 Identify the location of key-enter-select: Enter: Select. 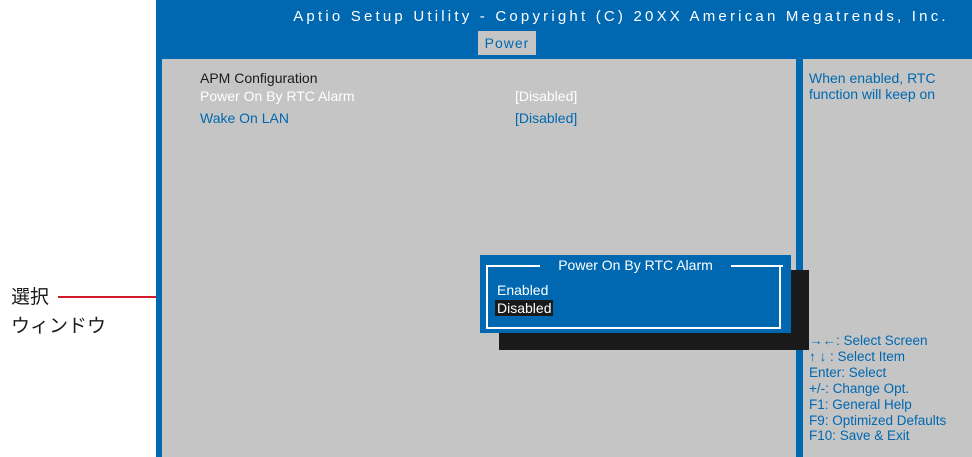
(848, 372).